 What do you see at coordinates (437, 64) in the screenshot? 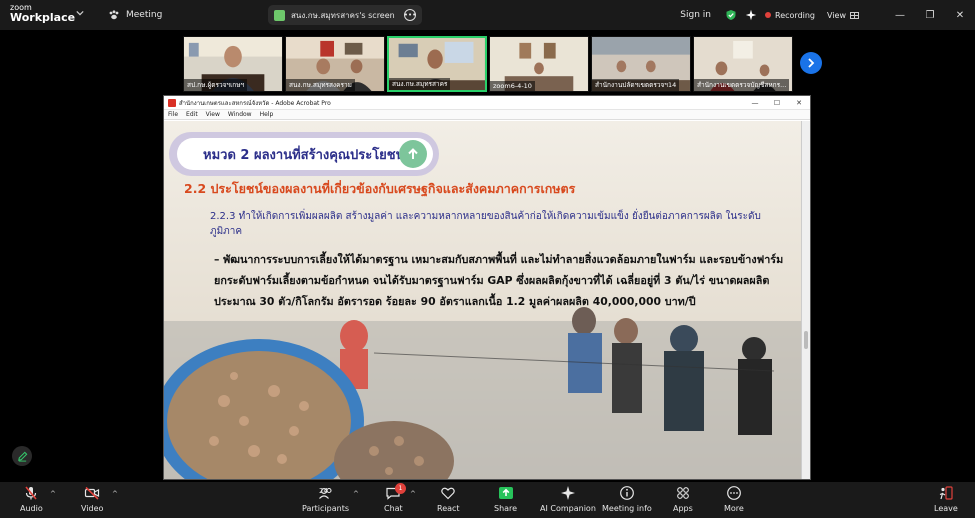
I see `video-tile-active-speaker: สนง.กษ.สมุทรสาคร` at bounding box center [437, 64].